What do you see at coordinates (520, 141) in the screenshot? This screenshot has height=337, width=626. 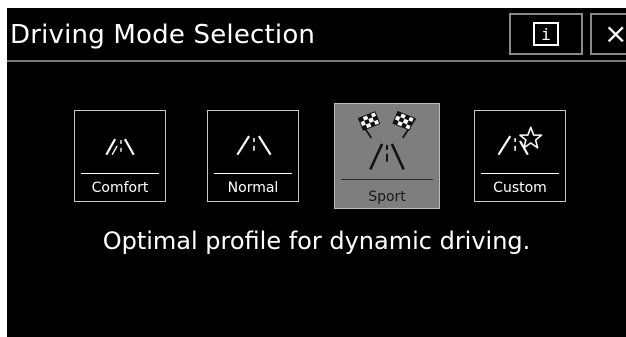 I see `road-custom-star-icon` at bounding box center [520, 141].